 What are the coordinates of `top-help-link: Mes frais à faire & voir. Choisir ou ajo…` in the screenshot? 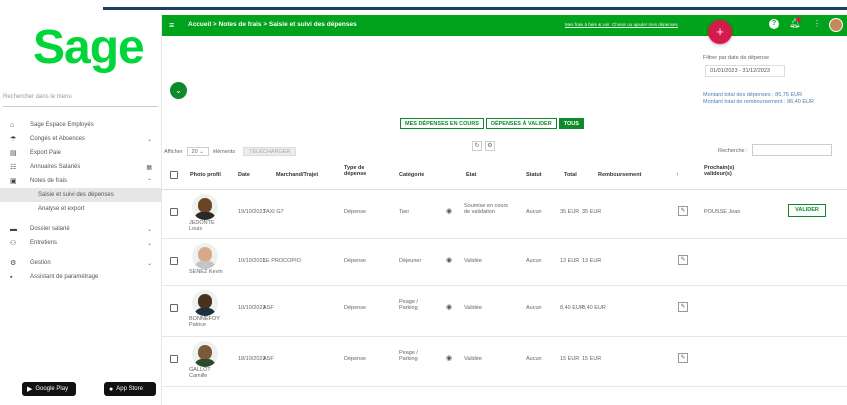 It's located at (621, 24).